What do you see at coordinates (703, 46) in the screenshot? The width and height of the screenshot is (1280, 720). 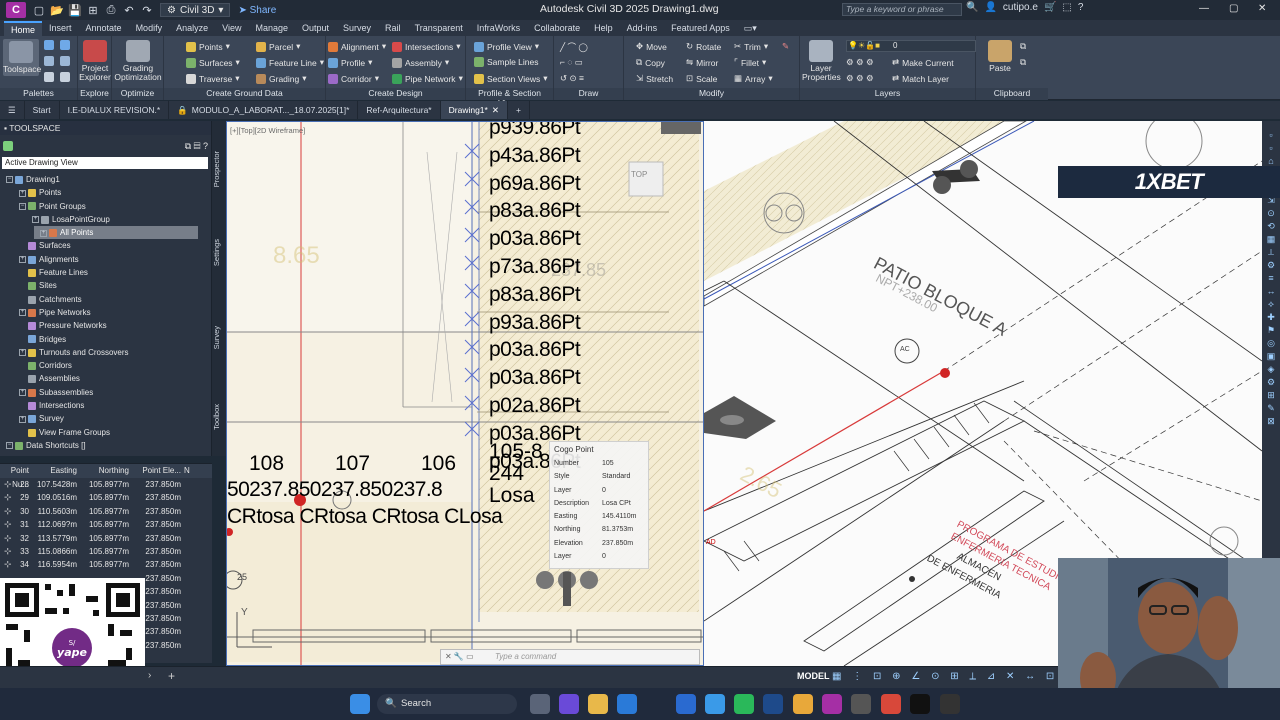 I see `rotate-button: ↻ Rotate` at bounding box center [703, 46].